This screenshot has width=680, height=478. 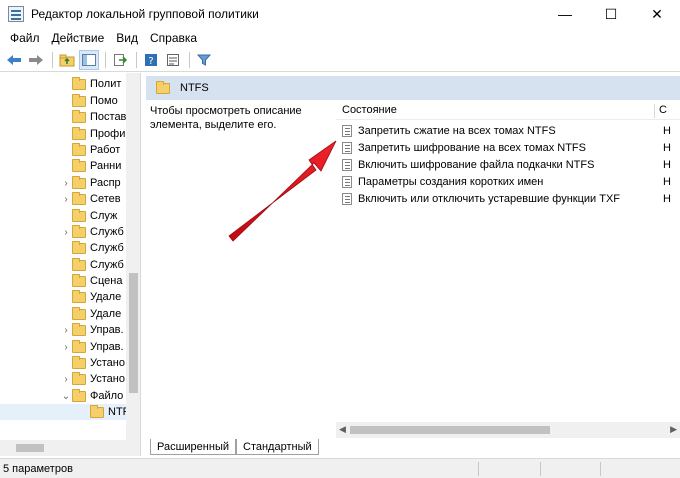 I want to click on tree-item: Служ, so click(x=58, y=216).